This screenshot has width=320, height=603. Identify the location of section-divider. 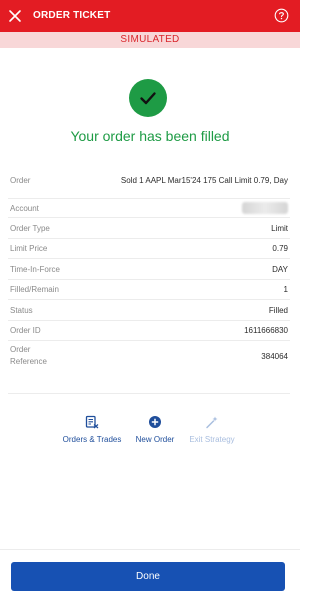
(149, 393).